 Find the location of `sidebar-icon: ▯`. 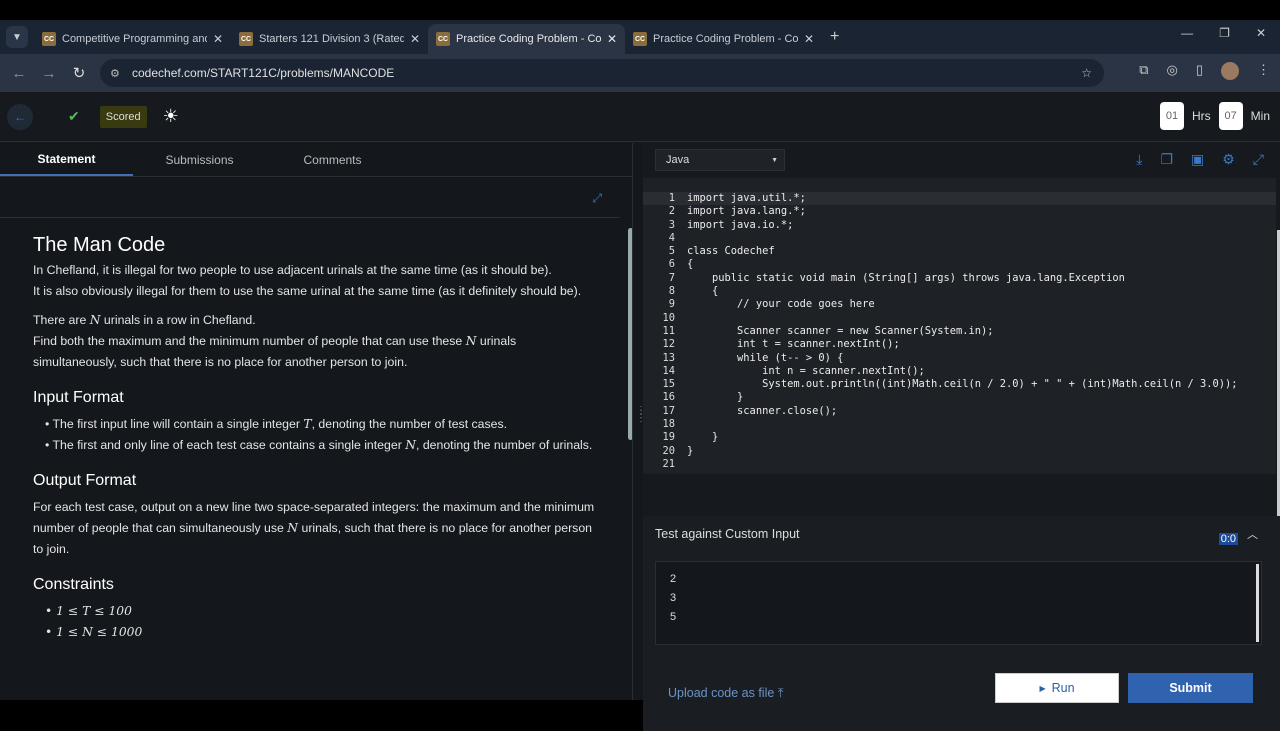

sidebar-icon: ▯ is located at coordinates (1199, 71).